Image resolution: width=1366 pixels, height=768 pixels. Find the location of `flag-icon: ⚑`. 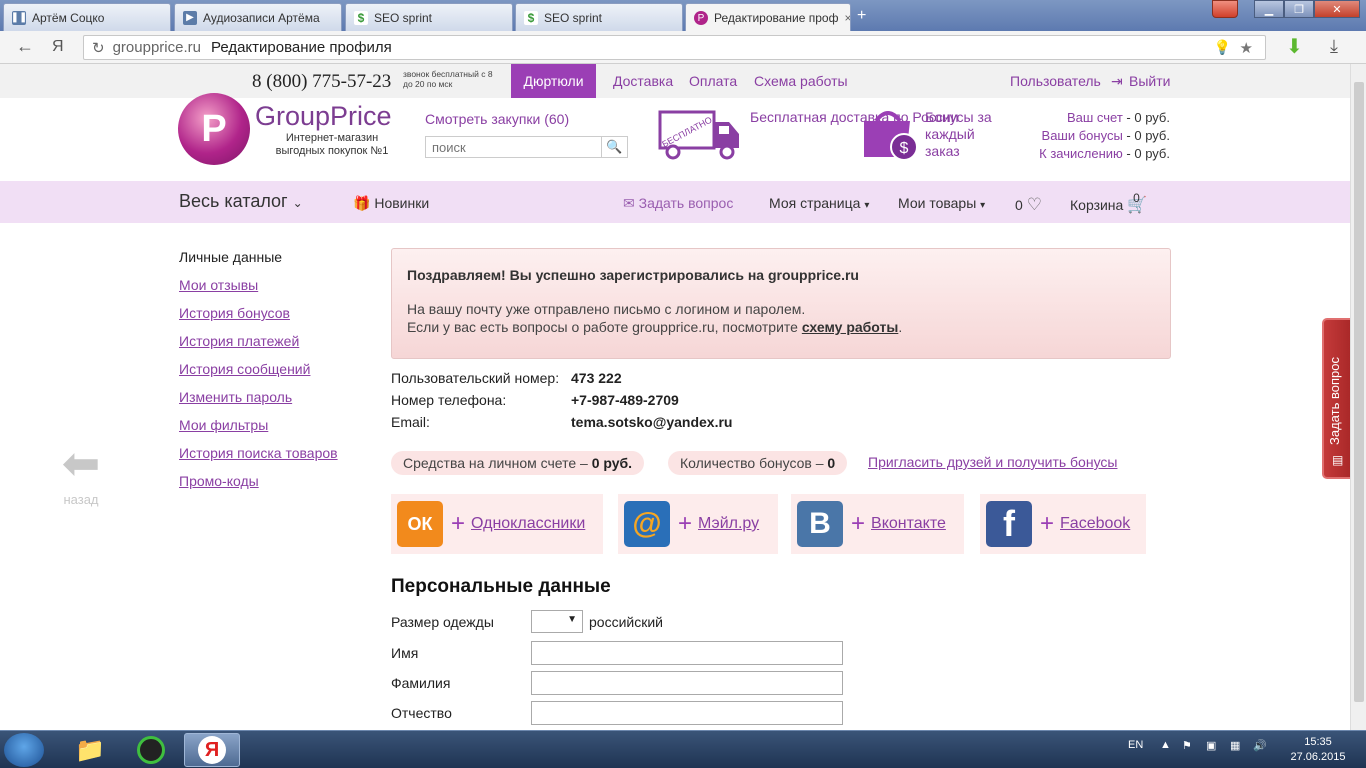

flag-icon: ⚑ is located at coordinates (1187, 745).